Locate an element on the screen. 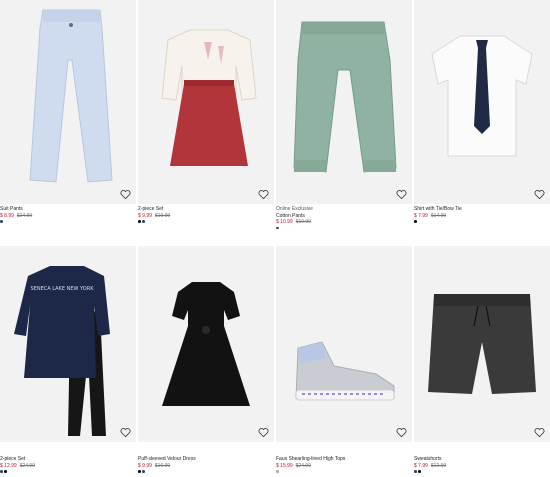 The image size is (550, 477). product-info: 2-piece Set $ 12.99 $24.99 is located at coordinates (17, 465).